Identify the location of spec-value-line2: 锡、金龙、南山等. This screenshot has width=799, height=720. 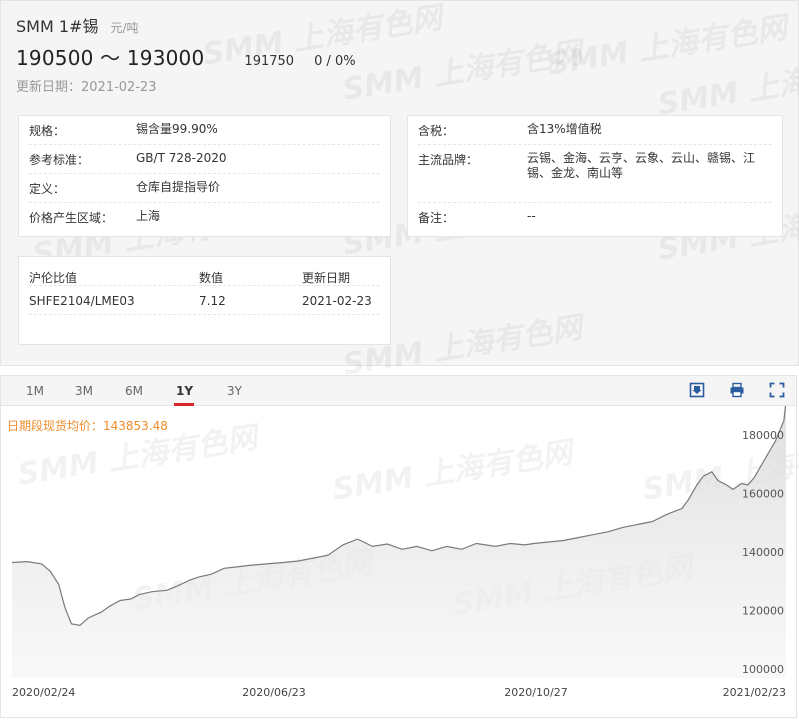
(575, 173).